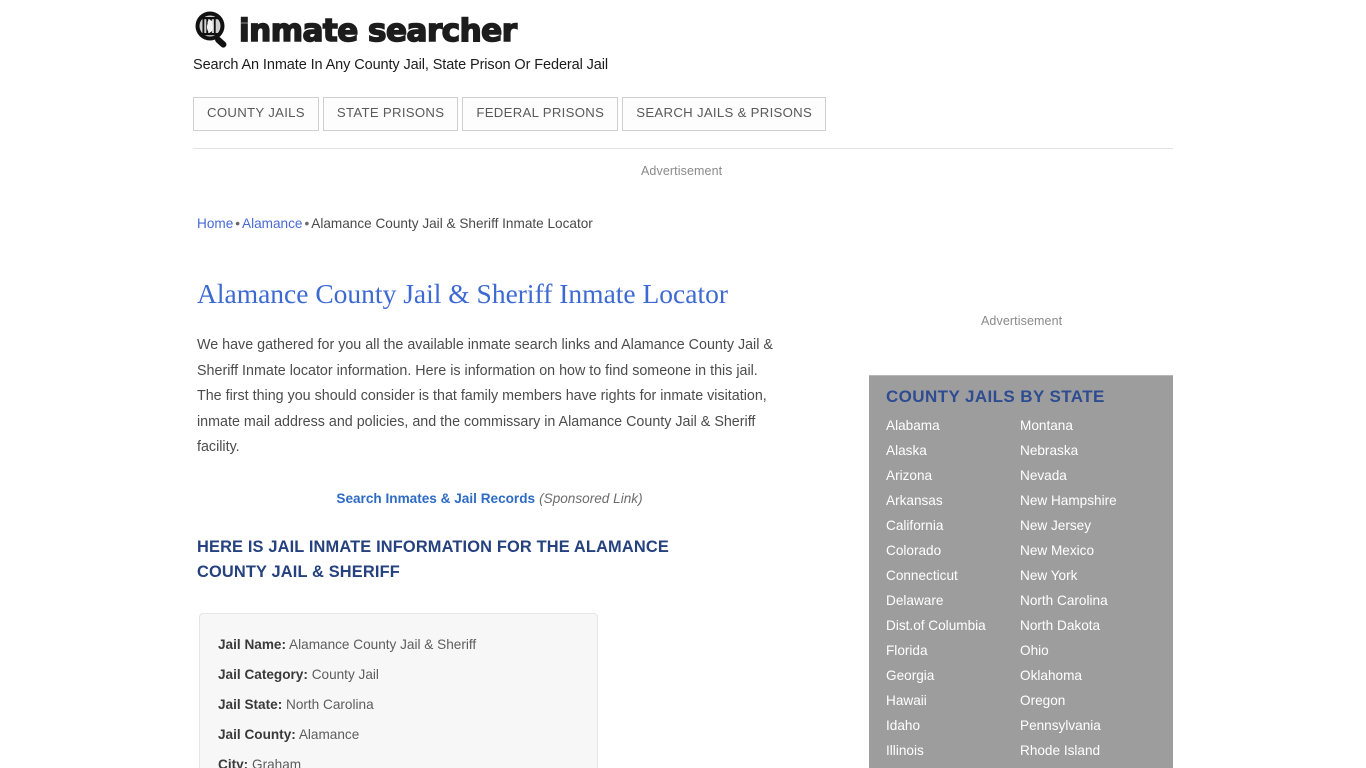  I want to click on nav-tab-search-jails-prisons: SEARCH JAILS & PRISONS, so click(724, 114).